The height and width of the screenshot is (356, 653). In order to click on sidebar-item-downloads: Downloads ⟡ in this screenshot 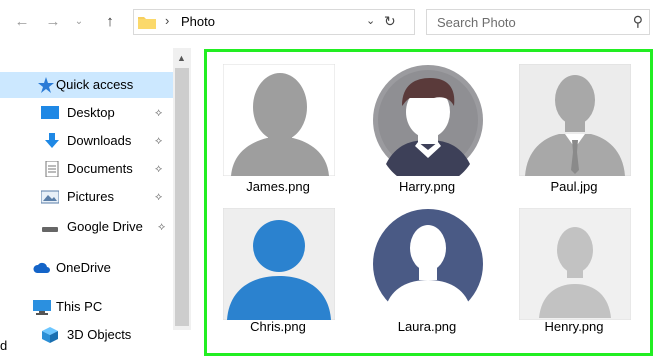, I will do `click(86, 141)`.